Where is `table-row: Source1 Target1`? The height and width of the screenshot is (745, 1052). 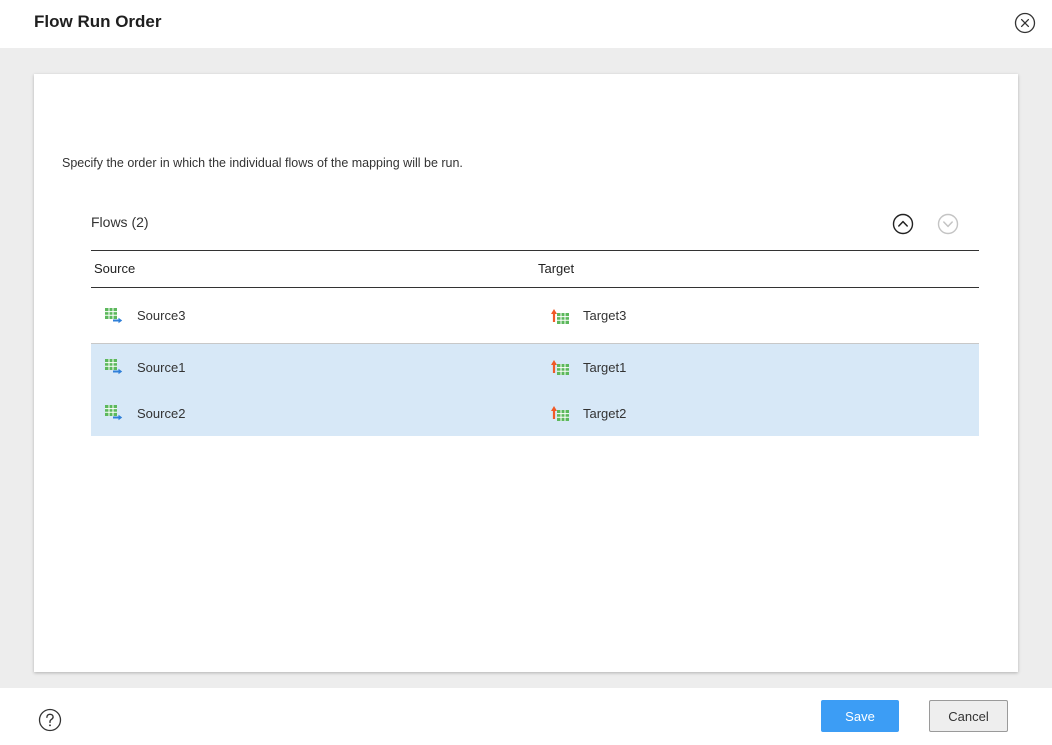 table-row: Source1 Target1 is located at coordinates (535, 367).